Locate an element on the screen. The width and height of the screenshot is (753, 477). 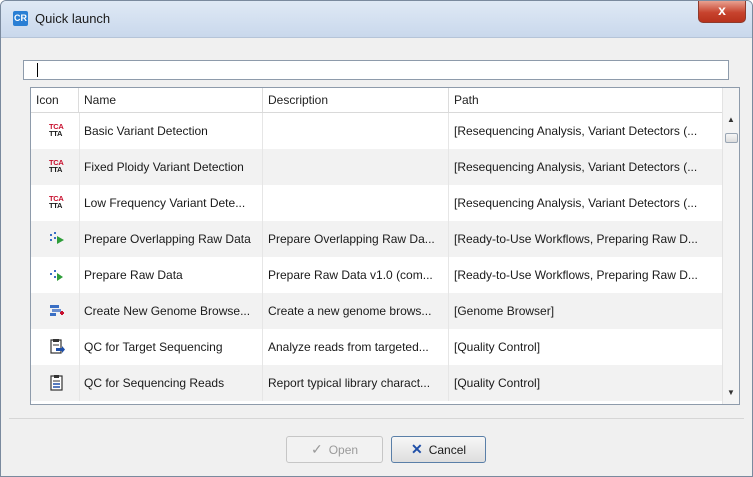
row-name: Prepare Raw Data is located at coordinates (171, 275).